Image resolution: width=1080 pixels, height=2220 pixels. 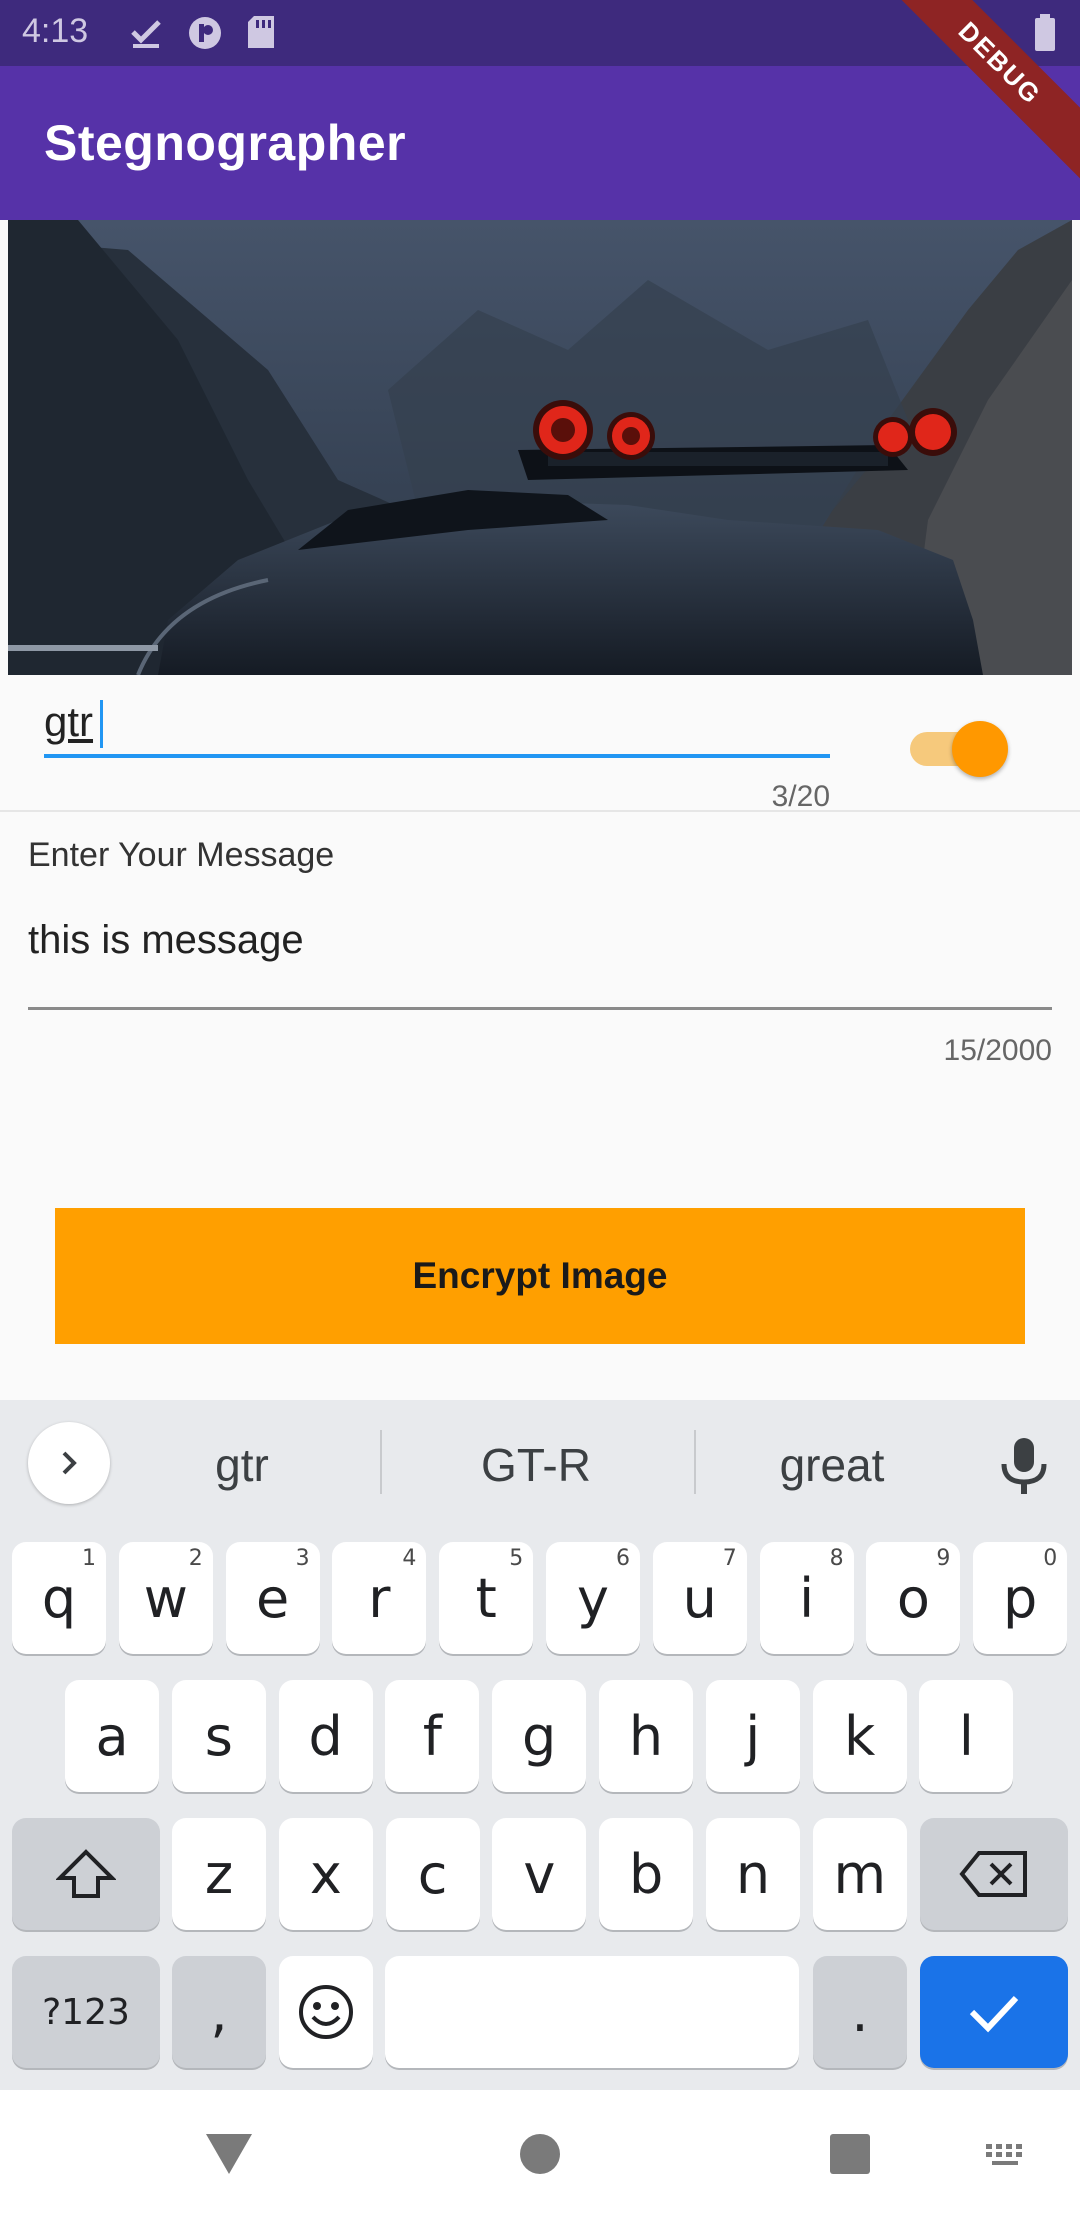 What do you see at coordinates (409, 1558) in the screenshot?
I see `key-r-hint: 4` at bounding box center [409, 1558].